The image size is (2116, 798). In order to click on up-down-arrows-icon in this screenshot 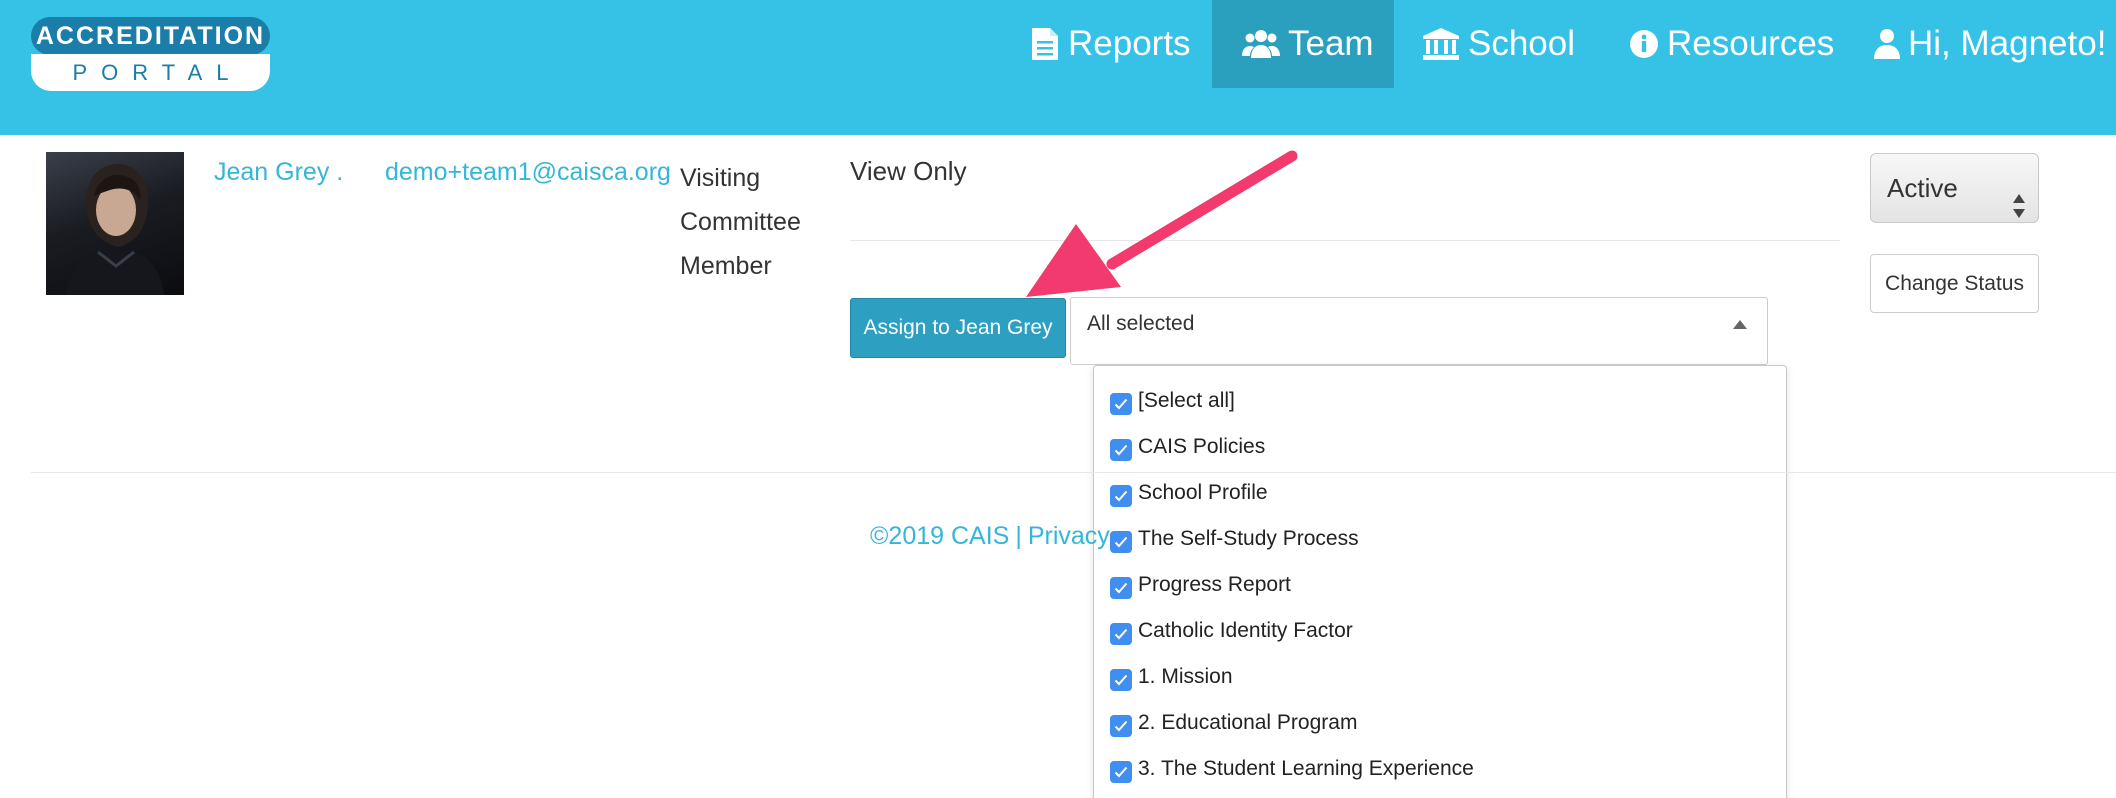, I will do `click(2019, 210)`.